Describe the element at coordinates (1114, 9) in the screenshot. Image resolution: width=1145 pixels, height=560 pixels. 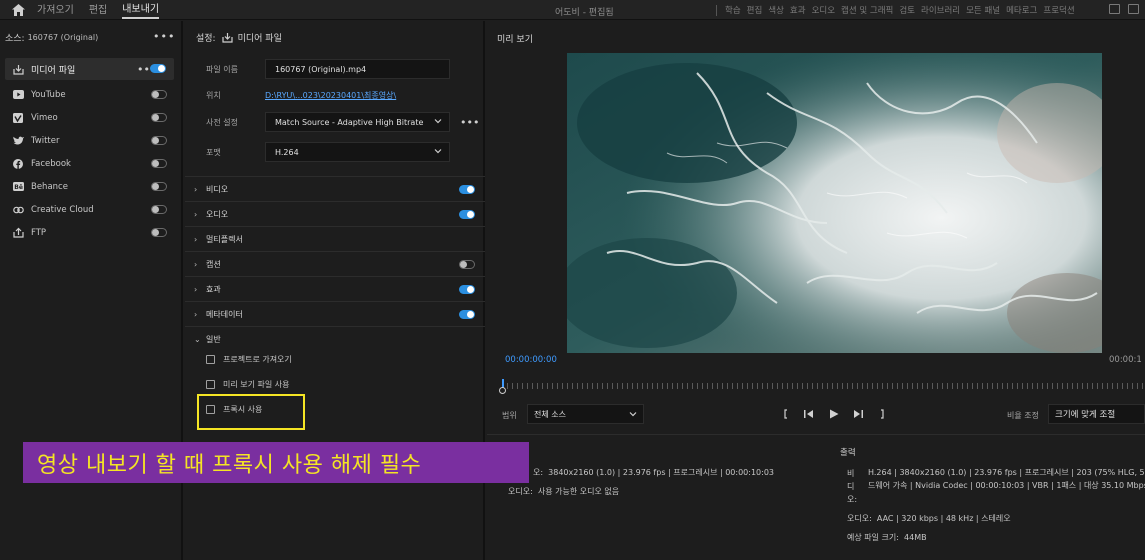
I see `workspace-icon` at that location.